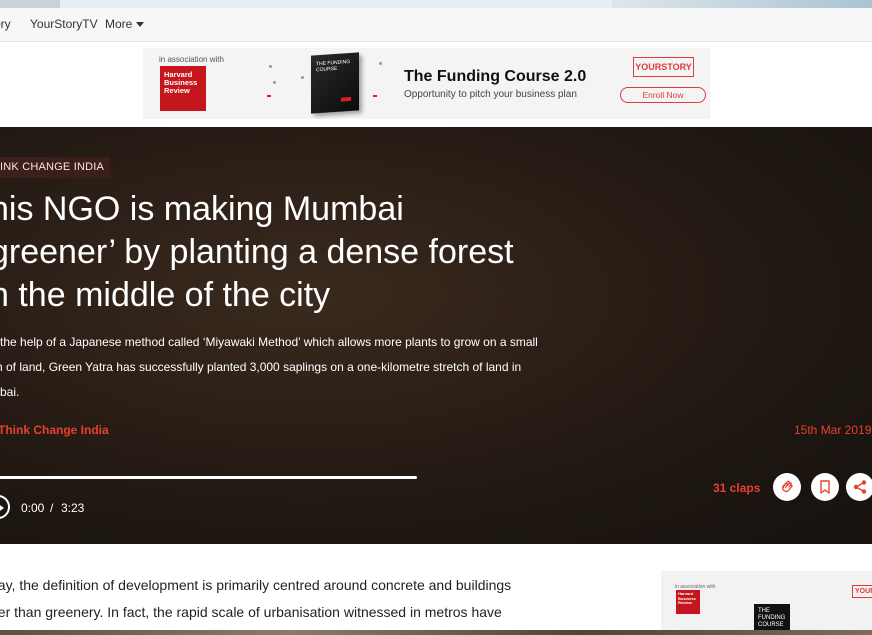 Image resolution: width=872 pixels, height=635 pixels. I want to click on audio-progress-bar, so click(208, 477).